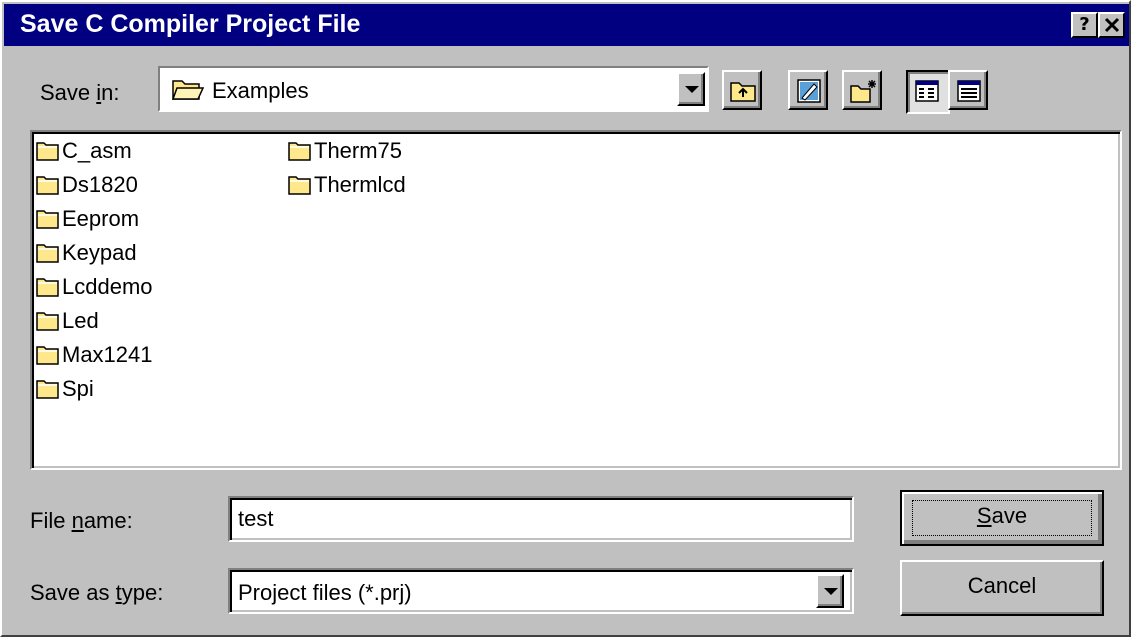 The image size is (1131, 637). I want to click on up-one-level-button, so click(742, 90).